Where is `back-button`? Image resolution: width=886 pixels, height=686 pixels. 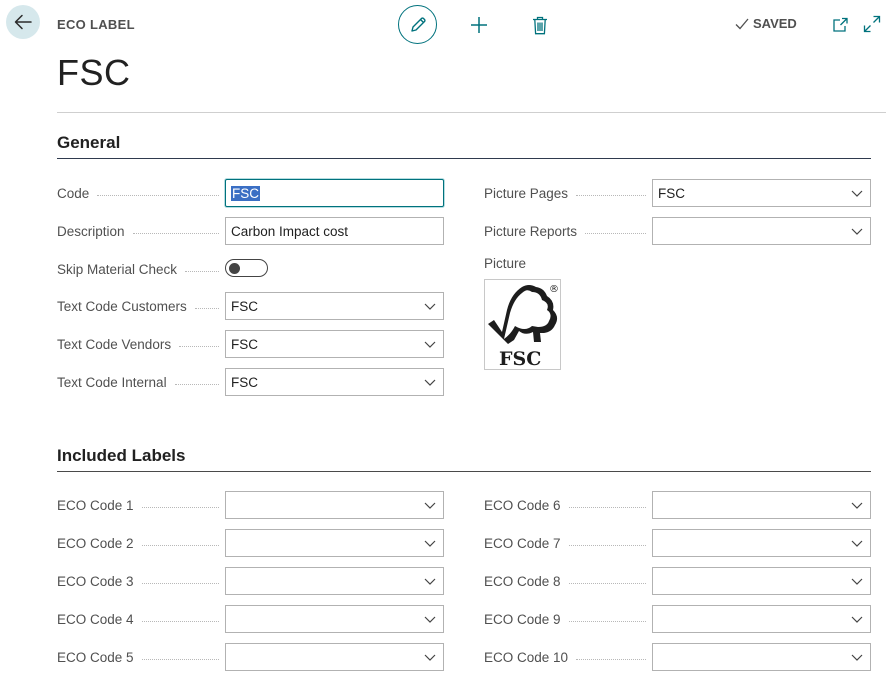
back-button is located at coordinates (23, 22).